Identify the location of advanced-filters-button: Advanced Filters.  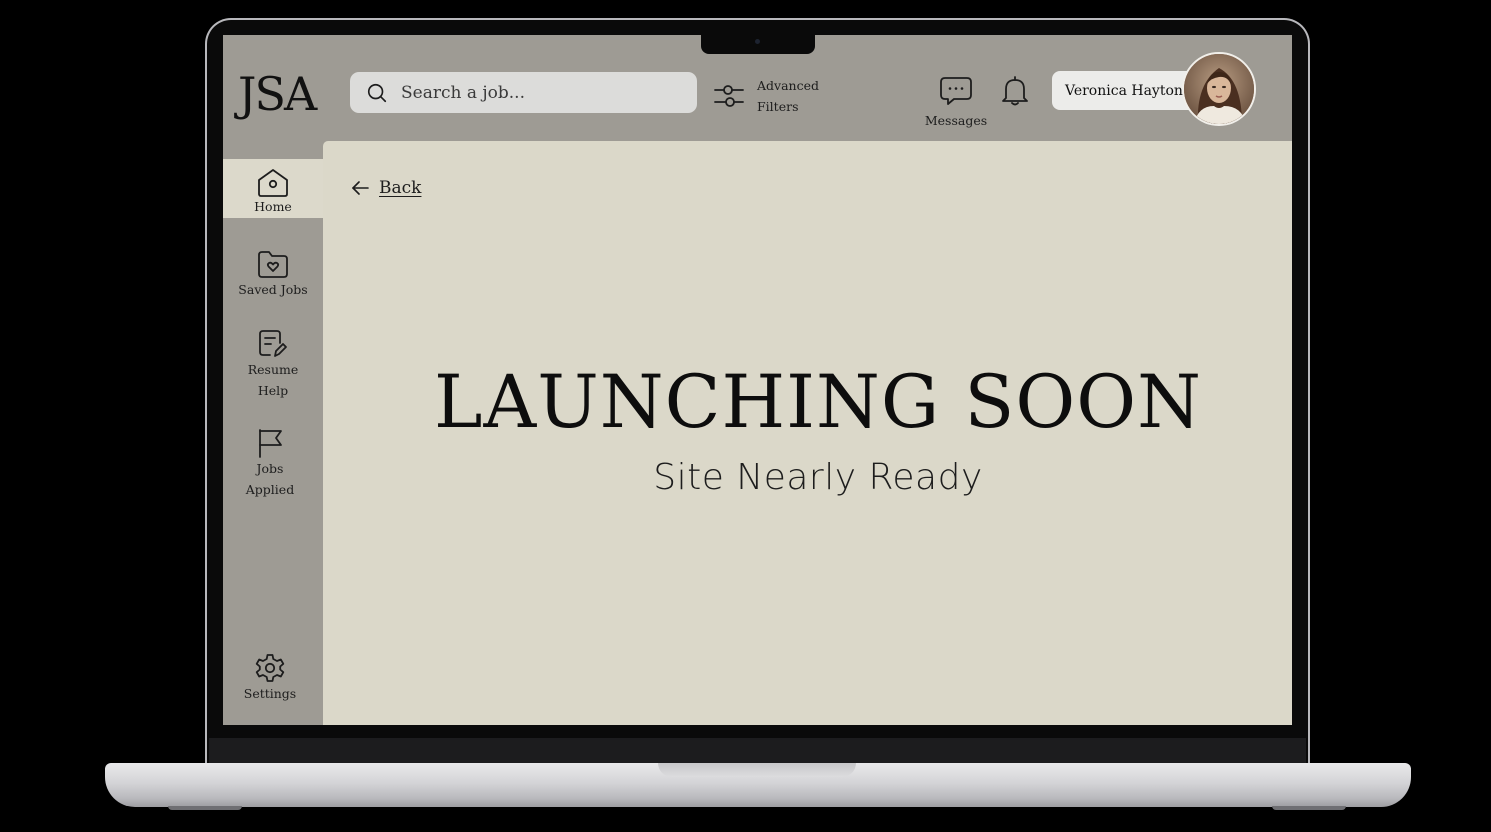
(766, 96).